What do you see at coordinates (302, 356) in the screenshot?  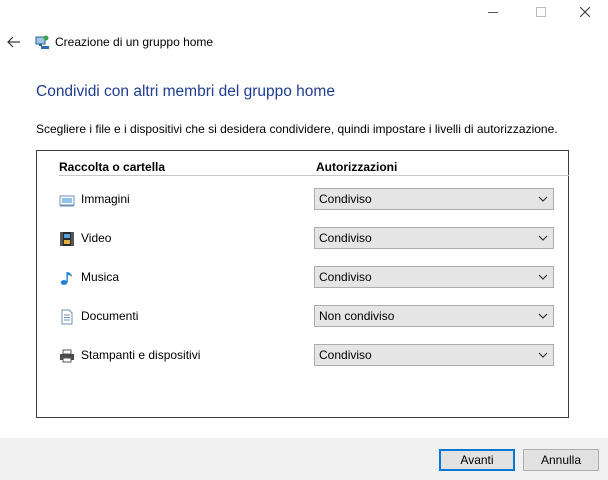 I see `table-row-stampanti: Stampanti e dispositivi Condiviso` at bounding box center [302, 356].